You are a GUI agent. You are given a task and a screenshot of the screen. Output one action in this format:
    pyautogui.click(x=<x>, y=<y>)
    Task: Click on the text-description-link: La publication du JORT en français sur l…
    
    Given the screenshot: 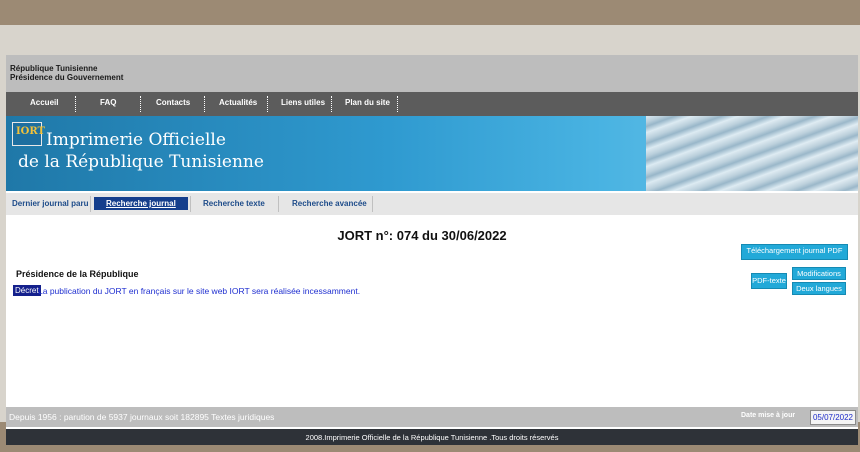 What is the action you would take?
    pyautogui.click(x=199, y=291)
    